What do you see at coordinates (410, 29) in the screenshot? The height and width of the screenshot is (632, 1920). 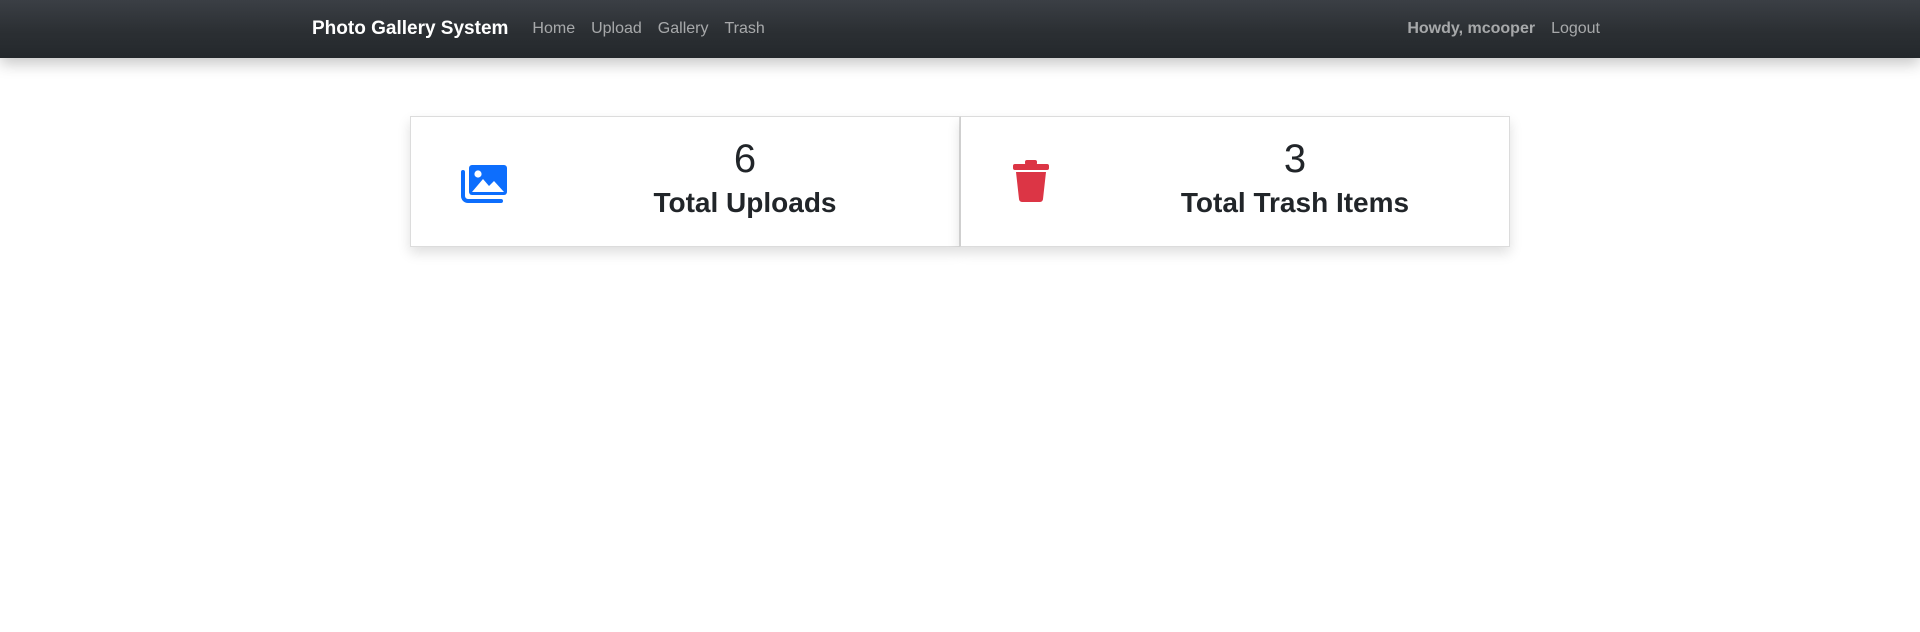 I see `brand-link: Photo Gallery System` at bounding box center [410, 29].